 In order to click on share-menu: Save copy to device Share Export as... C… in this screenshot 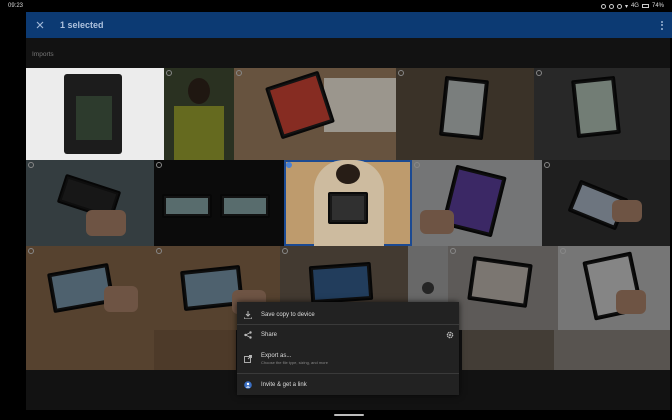, I will do `click(348, 348)`.